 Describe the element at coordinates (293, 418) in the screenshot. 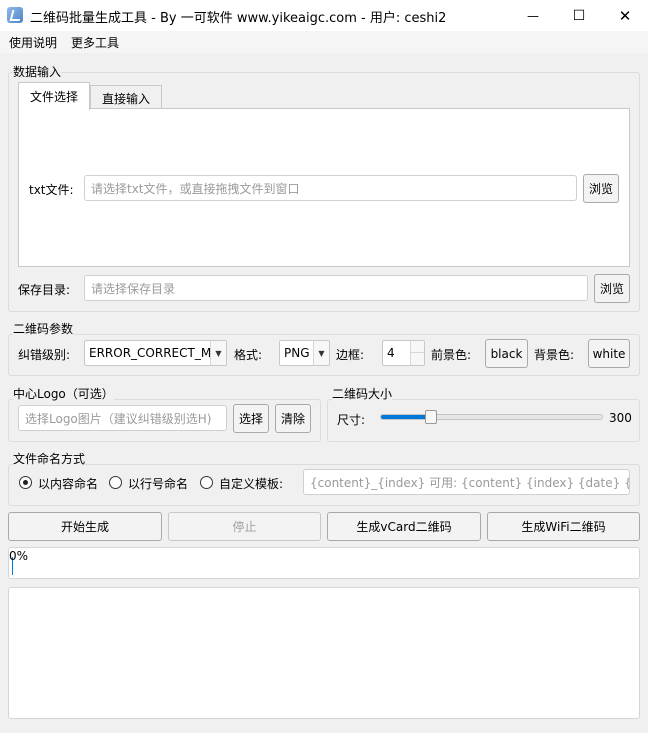

I see `logo-clear-button: 清除` at that location.